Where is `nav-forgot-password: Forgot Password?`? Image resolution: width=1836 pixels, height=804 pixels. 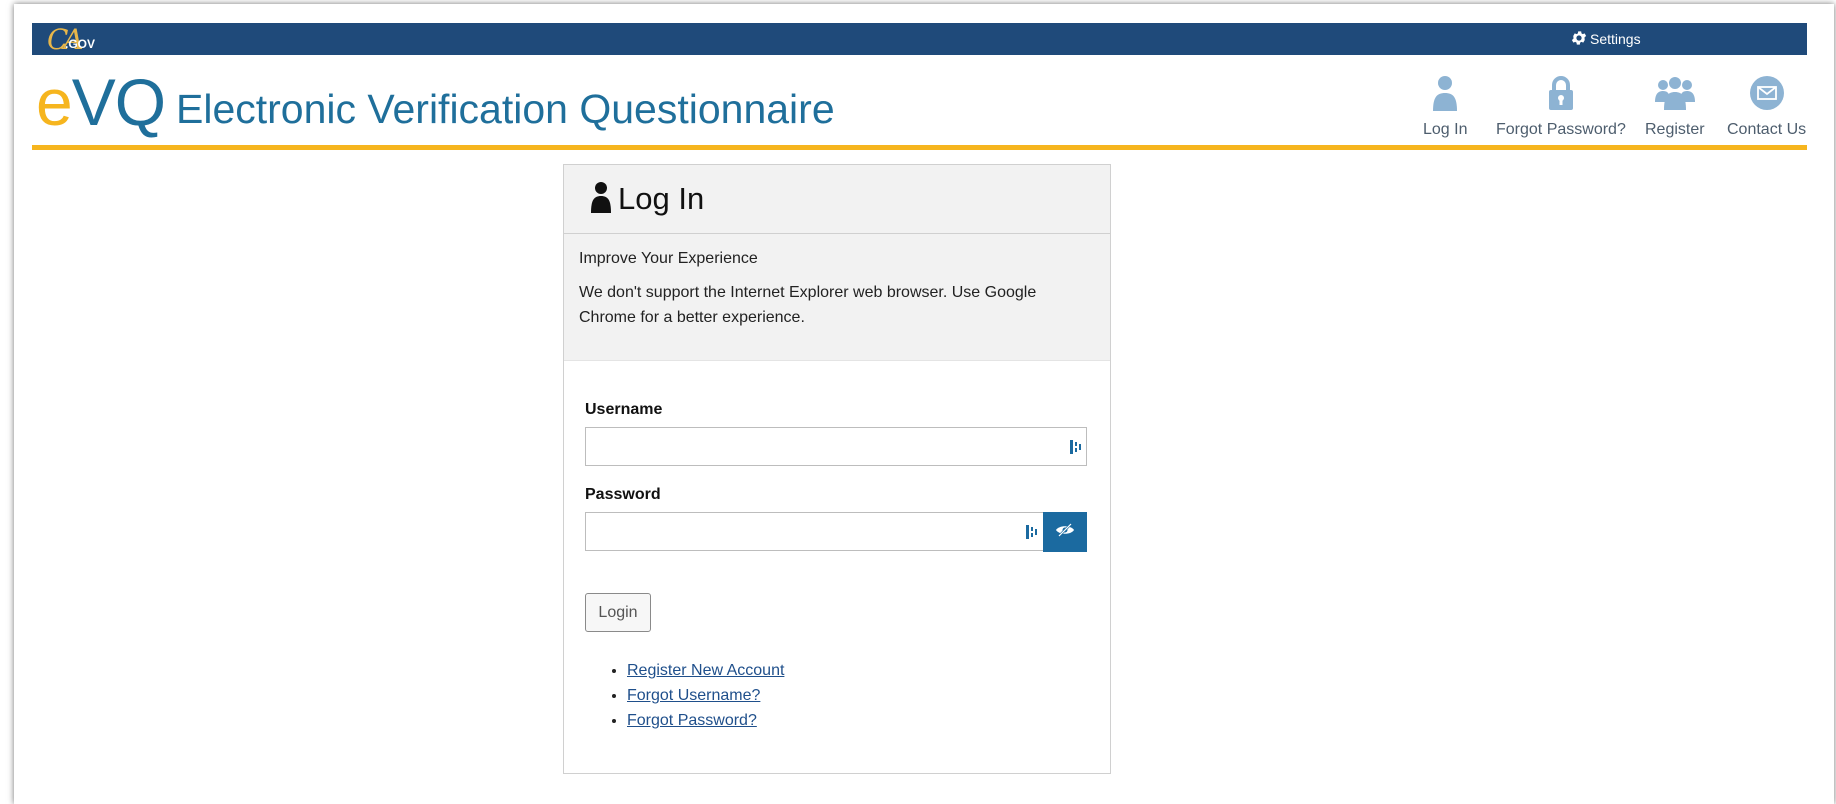 nav-forgot-password: Forgot Password? is located at coordinates (1561, 106).